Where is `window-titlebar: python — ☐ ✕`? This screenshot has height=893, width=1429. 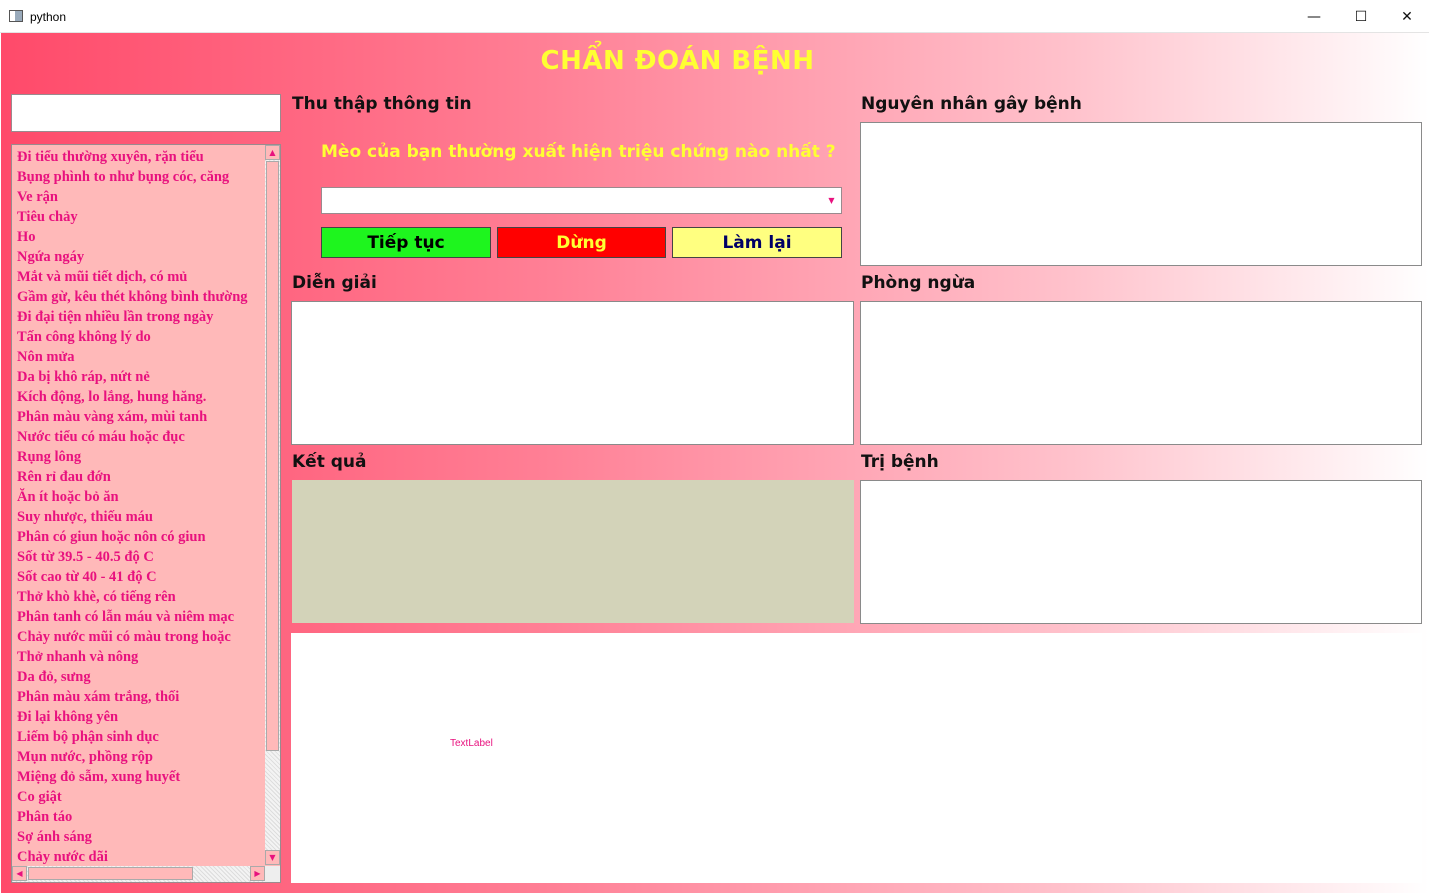
window-titlebar: python — ☐ ✕ is located at coordinates (714, 16).